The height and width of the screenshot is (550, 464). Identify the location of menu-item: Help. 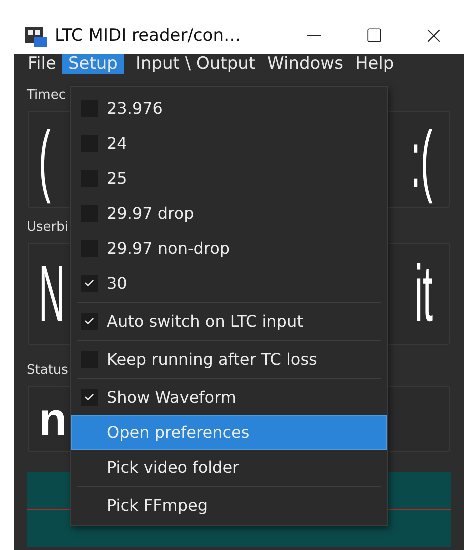
(374, 64).